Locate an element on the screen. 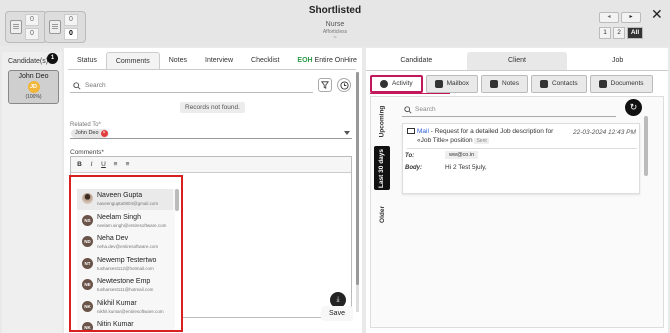 The image size is (670, 333). tab-client: Client is located at coordinates (517, 61).